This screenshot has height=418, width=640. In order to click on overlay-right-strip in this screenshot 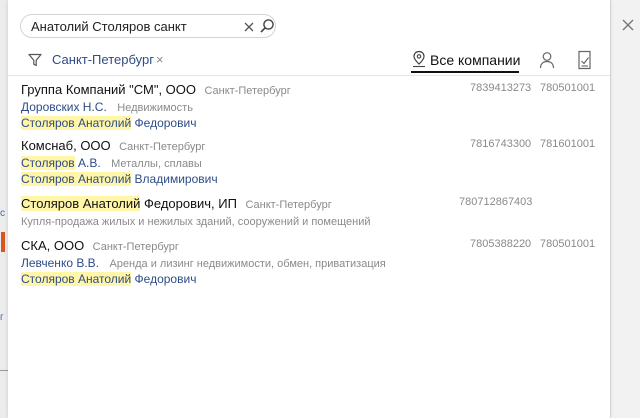, I will do `click(625, 209)`.